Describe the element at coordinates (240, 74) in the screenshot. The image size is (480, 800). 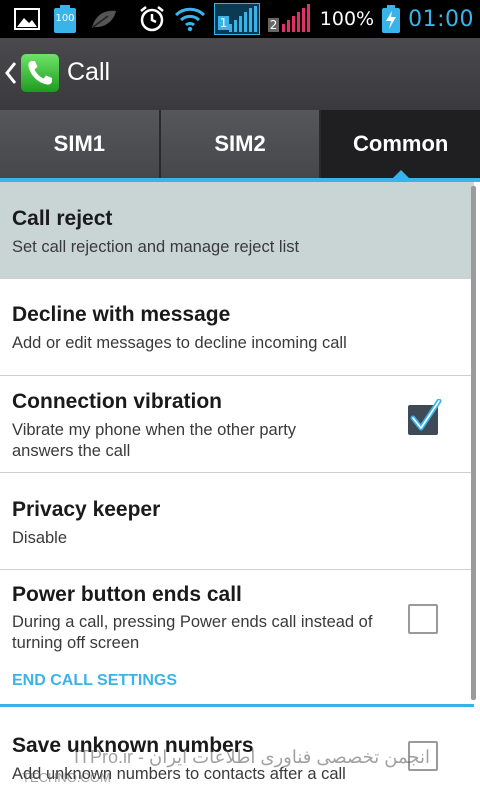
I see `action-bar: Call` at that location.